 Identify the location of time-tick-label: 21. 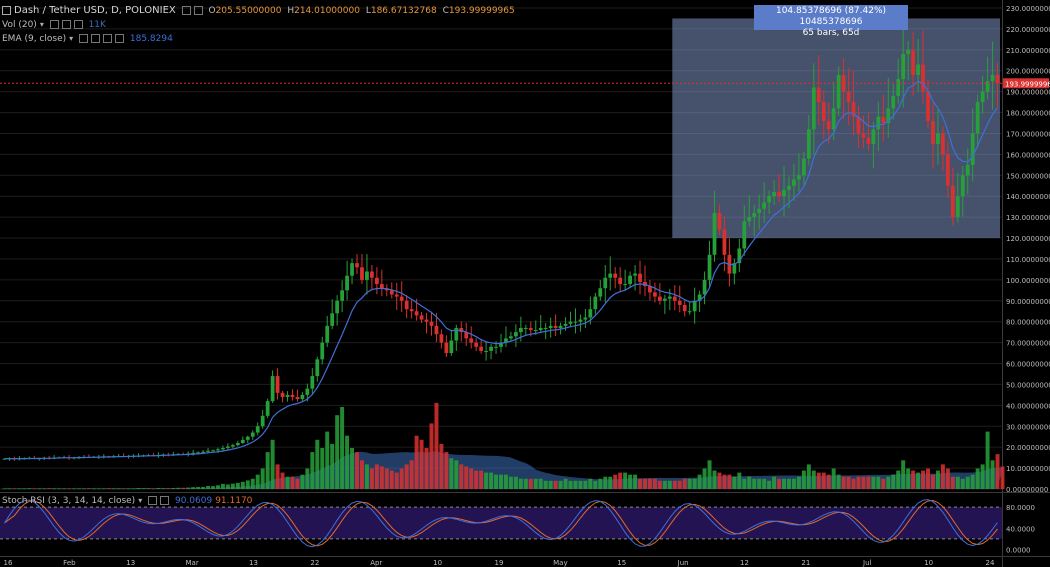
(805, 563).